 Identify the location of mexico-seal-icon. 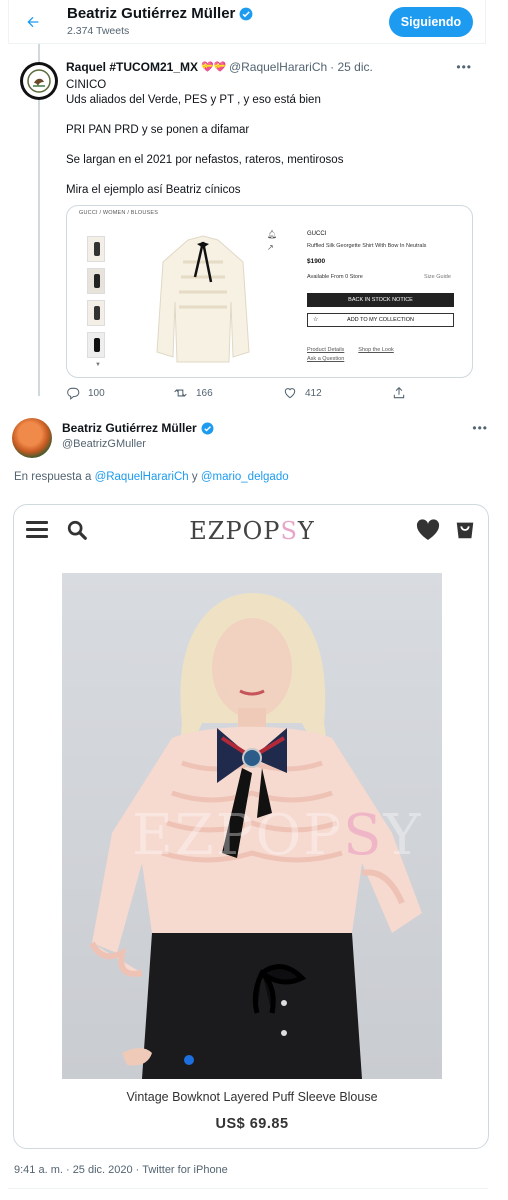
(39, 81).